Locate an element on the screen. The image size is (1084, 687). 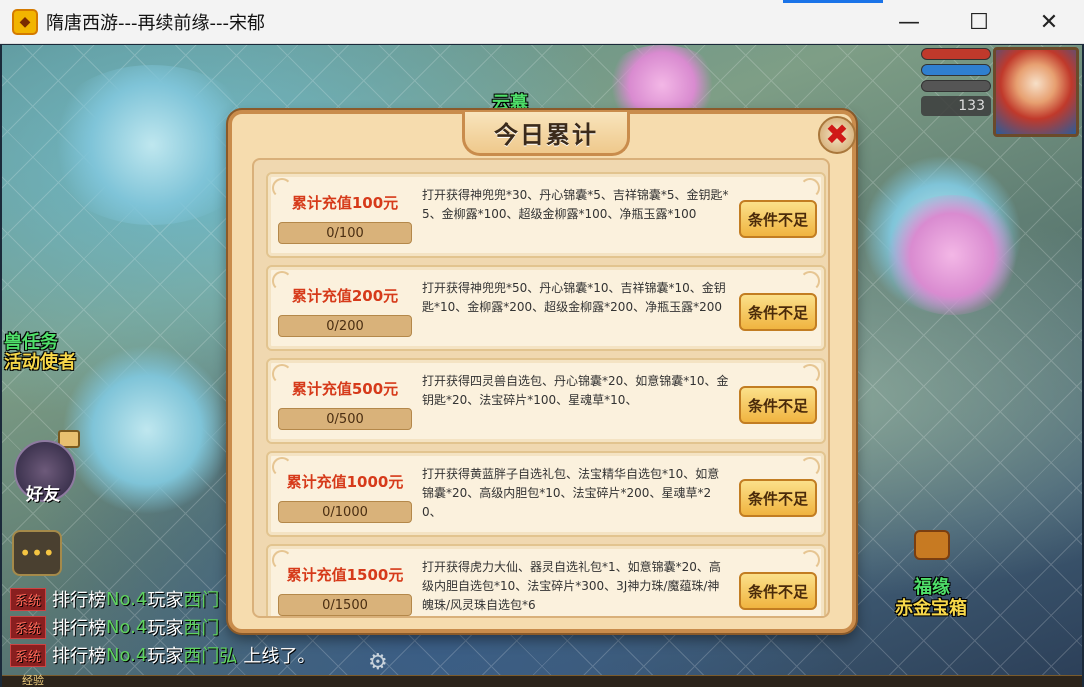
reward-title: 累计充值500元 is located at coordinates (345, 389).